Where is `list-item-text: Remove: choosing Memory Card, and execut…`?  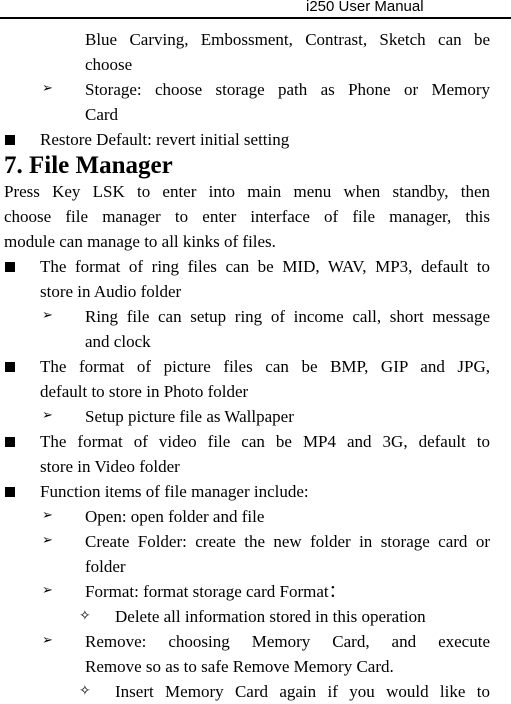
list-item-text: Remove: choosing Memory Card, and execut… is located at coordinates (287, 641).